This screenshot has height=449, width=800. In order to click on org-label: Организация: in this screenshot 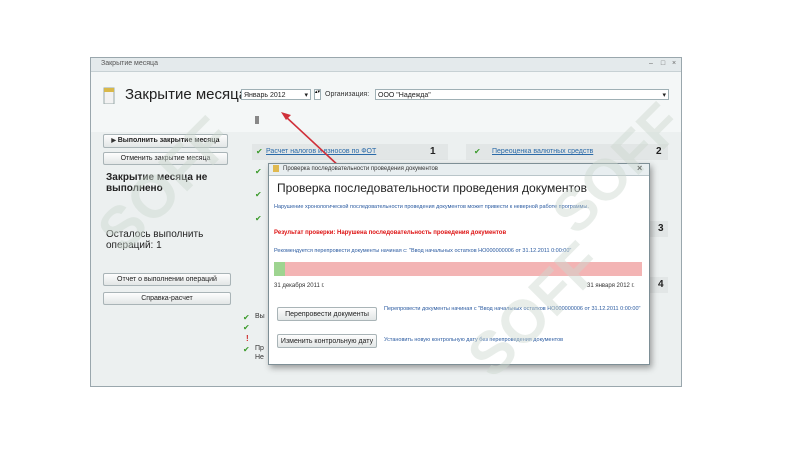, I will do `click(347, 94)`.